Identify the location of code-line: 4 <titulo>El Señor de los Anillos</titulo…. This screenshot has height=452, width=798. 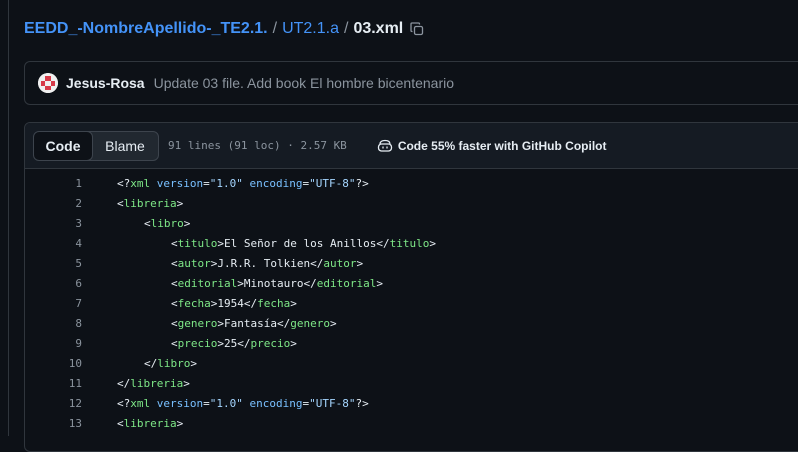
(411, 243).